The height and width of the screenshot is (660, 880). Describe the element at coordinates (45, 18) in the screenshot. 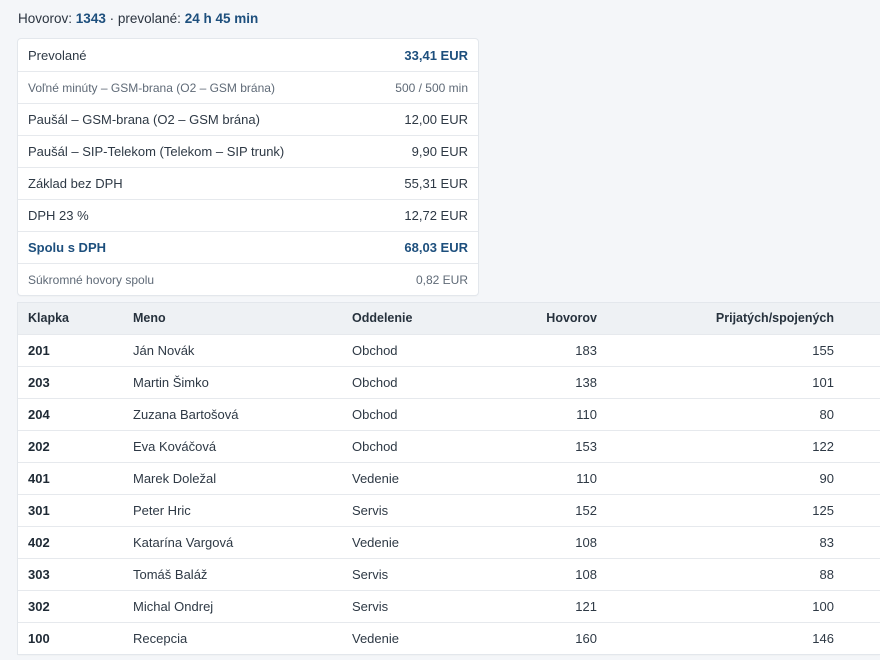

I see `calls-label: Hovorov:` at that location.